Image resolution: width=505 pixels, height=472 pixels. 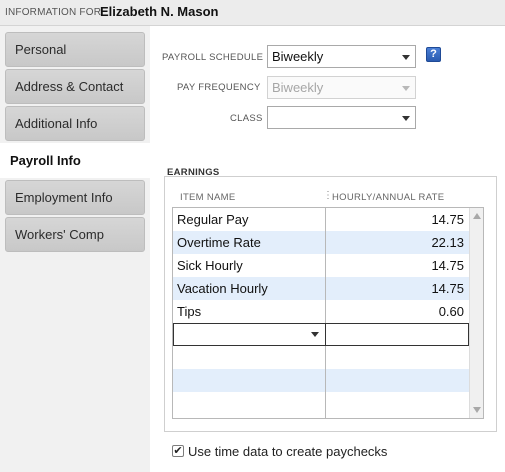 What do you see at coordinates (64, 197) in the screenshot?
I see `tab-label: Employment Info` at bounding box center [64, 197].